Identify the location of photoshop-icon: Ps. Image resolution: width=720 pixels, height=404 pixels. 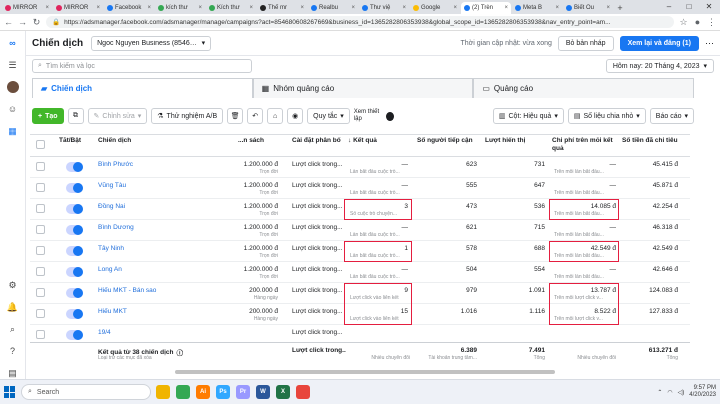
(223, 392).